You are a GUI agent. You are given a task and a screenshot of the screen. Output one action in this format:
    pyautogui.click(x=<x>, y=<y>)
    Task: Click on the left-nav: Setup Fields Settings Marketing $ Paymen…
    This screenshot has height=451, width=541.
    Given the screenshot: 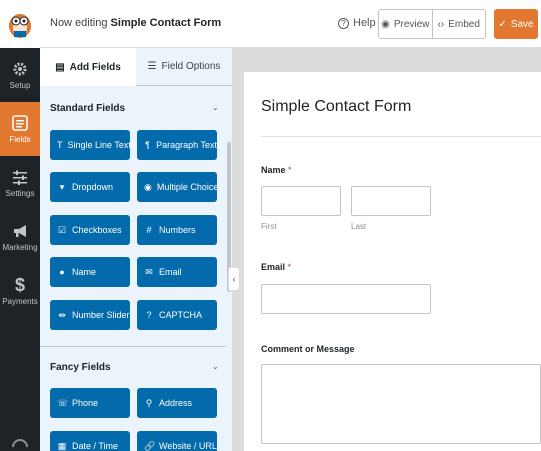 What is the action you would take?
    pyautogui.click(x=20, y=249)
    